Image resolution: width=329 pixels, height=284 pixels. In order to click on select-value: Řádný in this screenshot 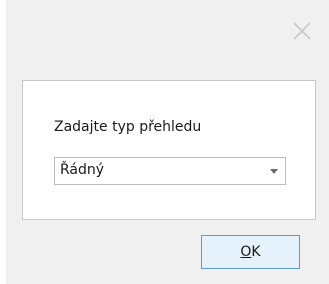, I will do `click(82, 170)`.